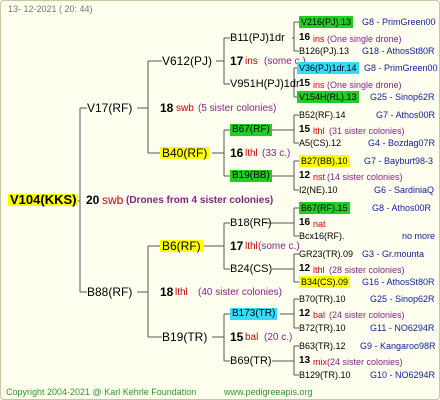 Image resolution: width=440 pixels, height=400 pixels. Describe the element at coordinates (324, 51) in the screenshot. I see `gen4-id: B126(PJ).13` at that location.